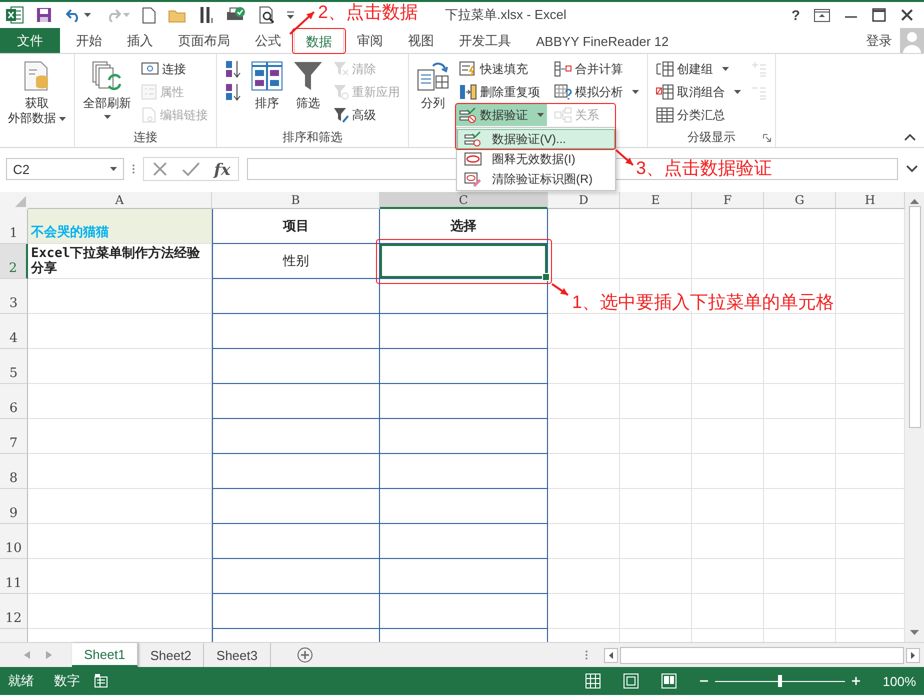 This screenshot has height=696, width=924. I want to click on slider-thumb, so click(780, 681).